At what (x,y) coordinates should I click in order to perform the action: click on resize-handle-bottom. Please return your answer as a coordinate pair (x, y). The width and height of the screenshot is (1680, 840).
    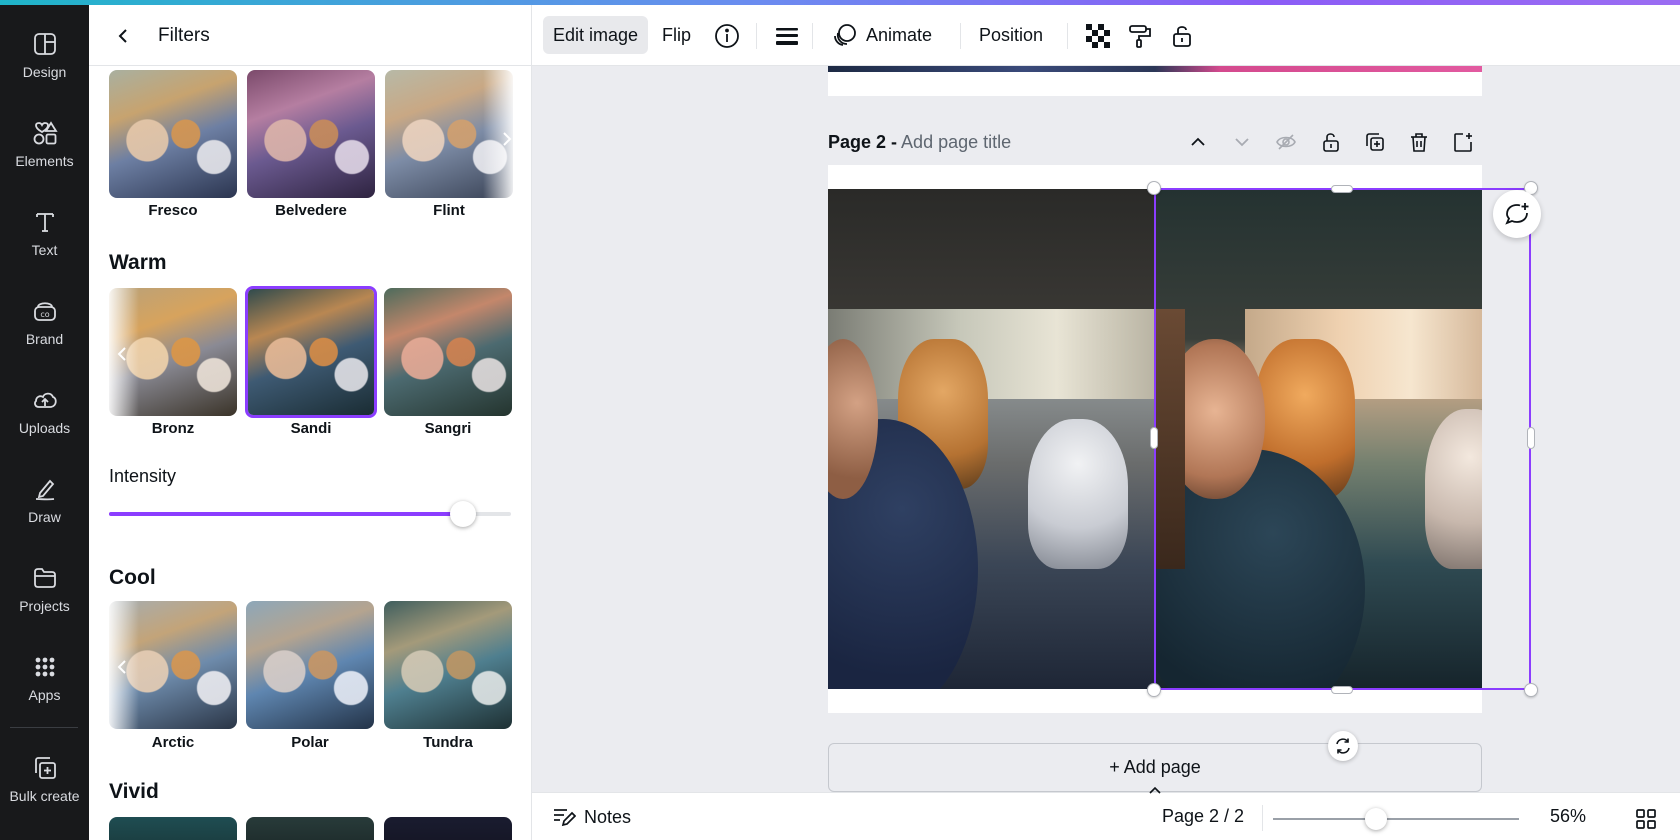
    Looking at the image, I should click on (1342, 690).